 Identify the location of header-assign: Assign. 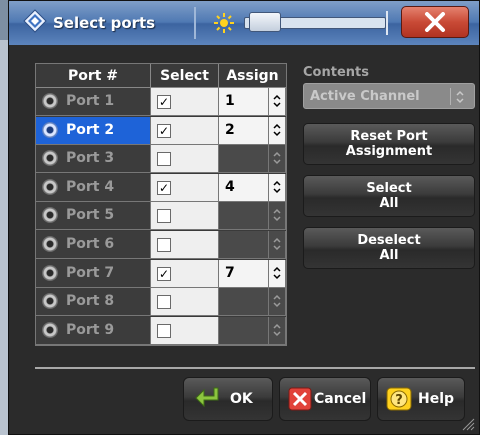
(252, 76).